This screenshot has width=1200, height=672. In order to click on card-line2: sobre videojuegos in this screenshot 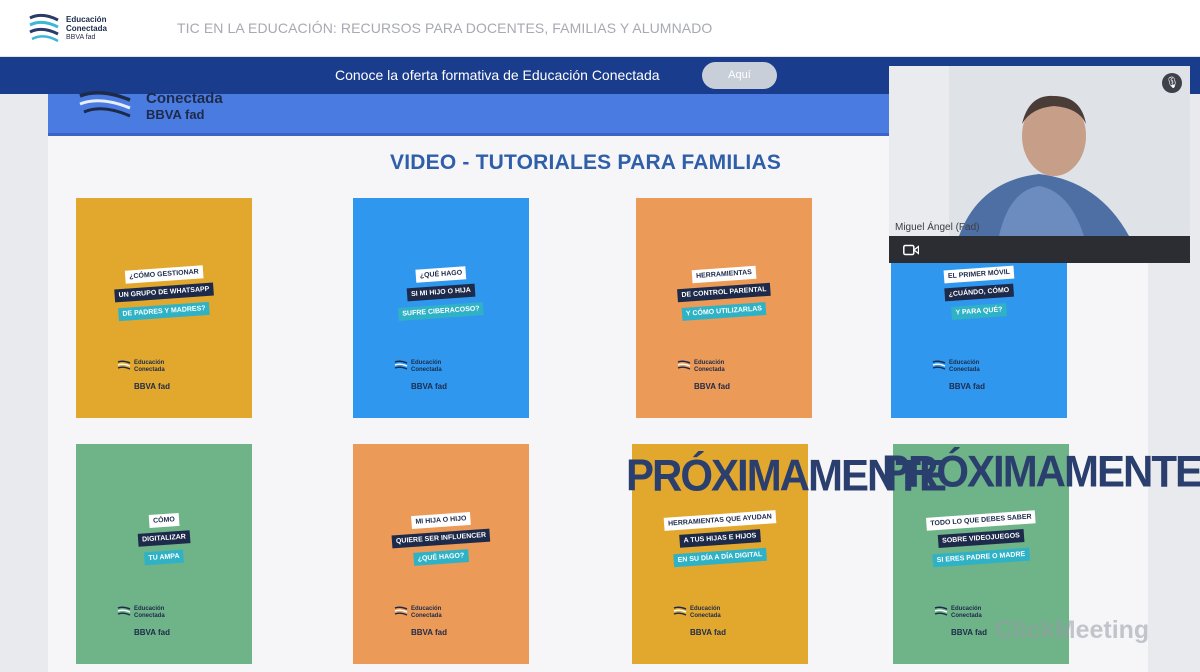, I will do `click(981, 538)`.